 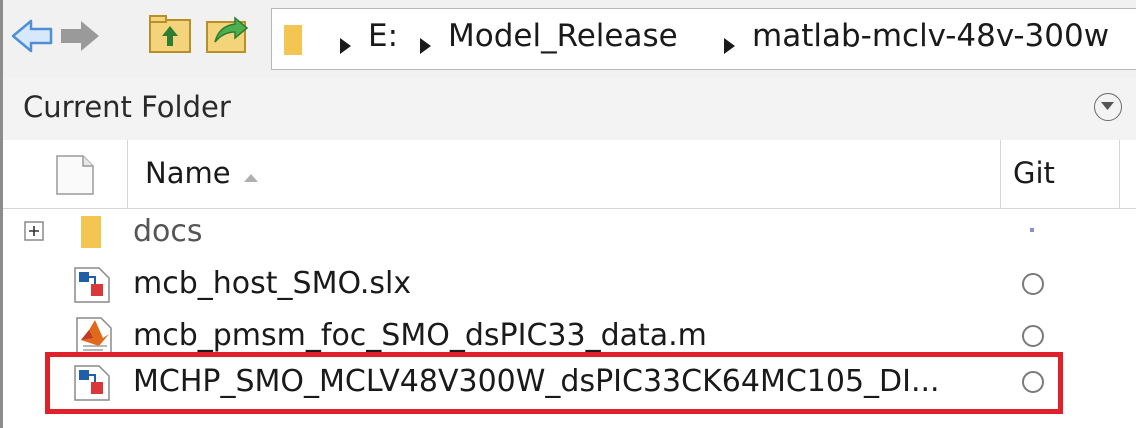 What do you see at coordinates (1034, 173) in the screenshot?
I see `git-column-header: Git` at bounding box center [1034, 173].